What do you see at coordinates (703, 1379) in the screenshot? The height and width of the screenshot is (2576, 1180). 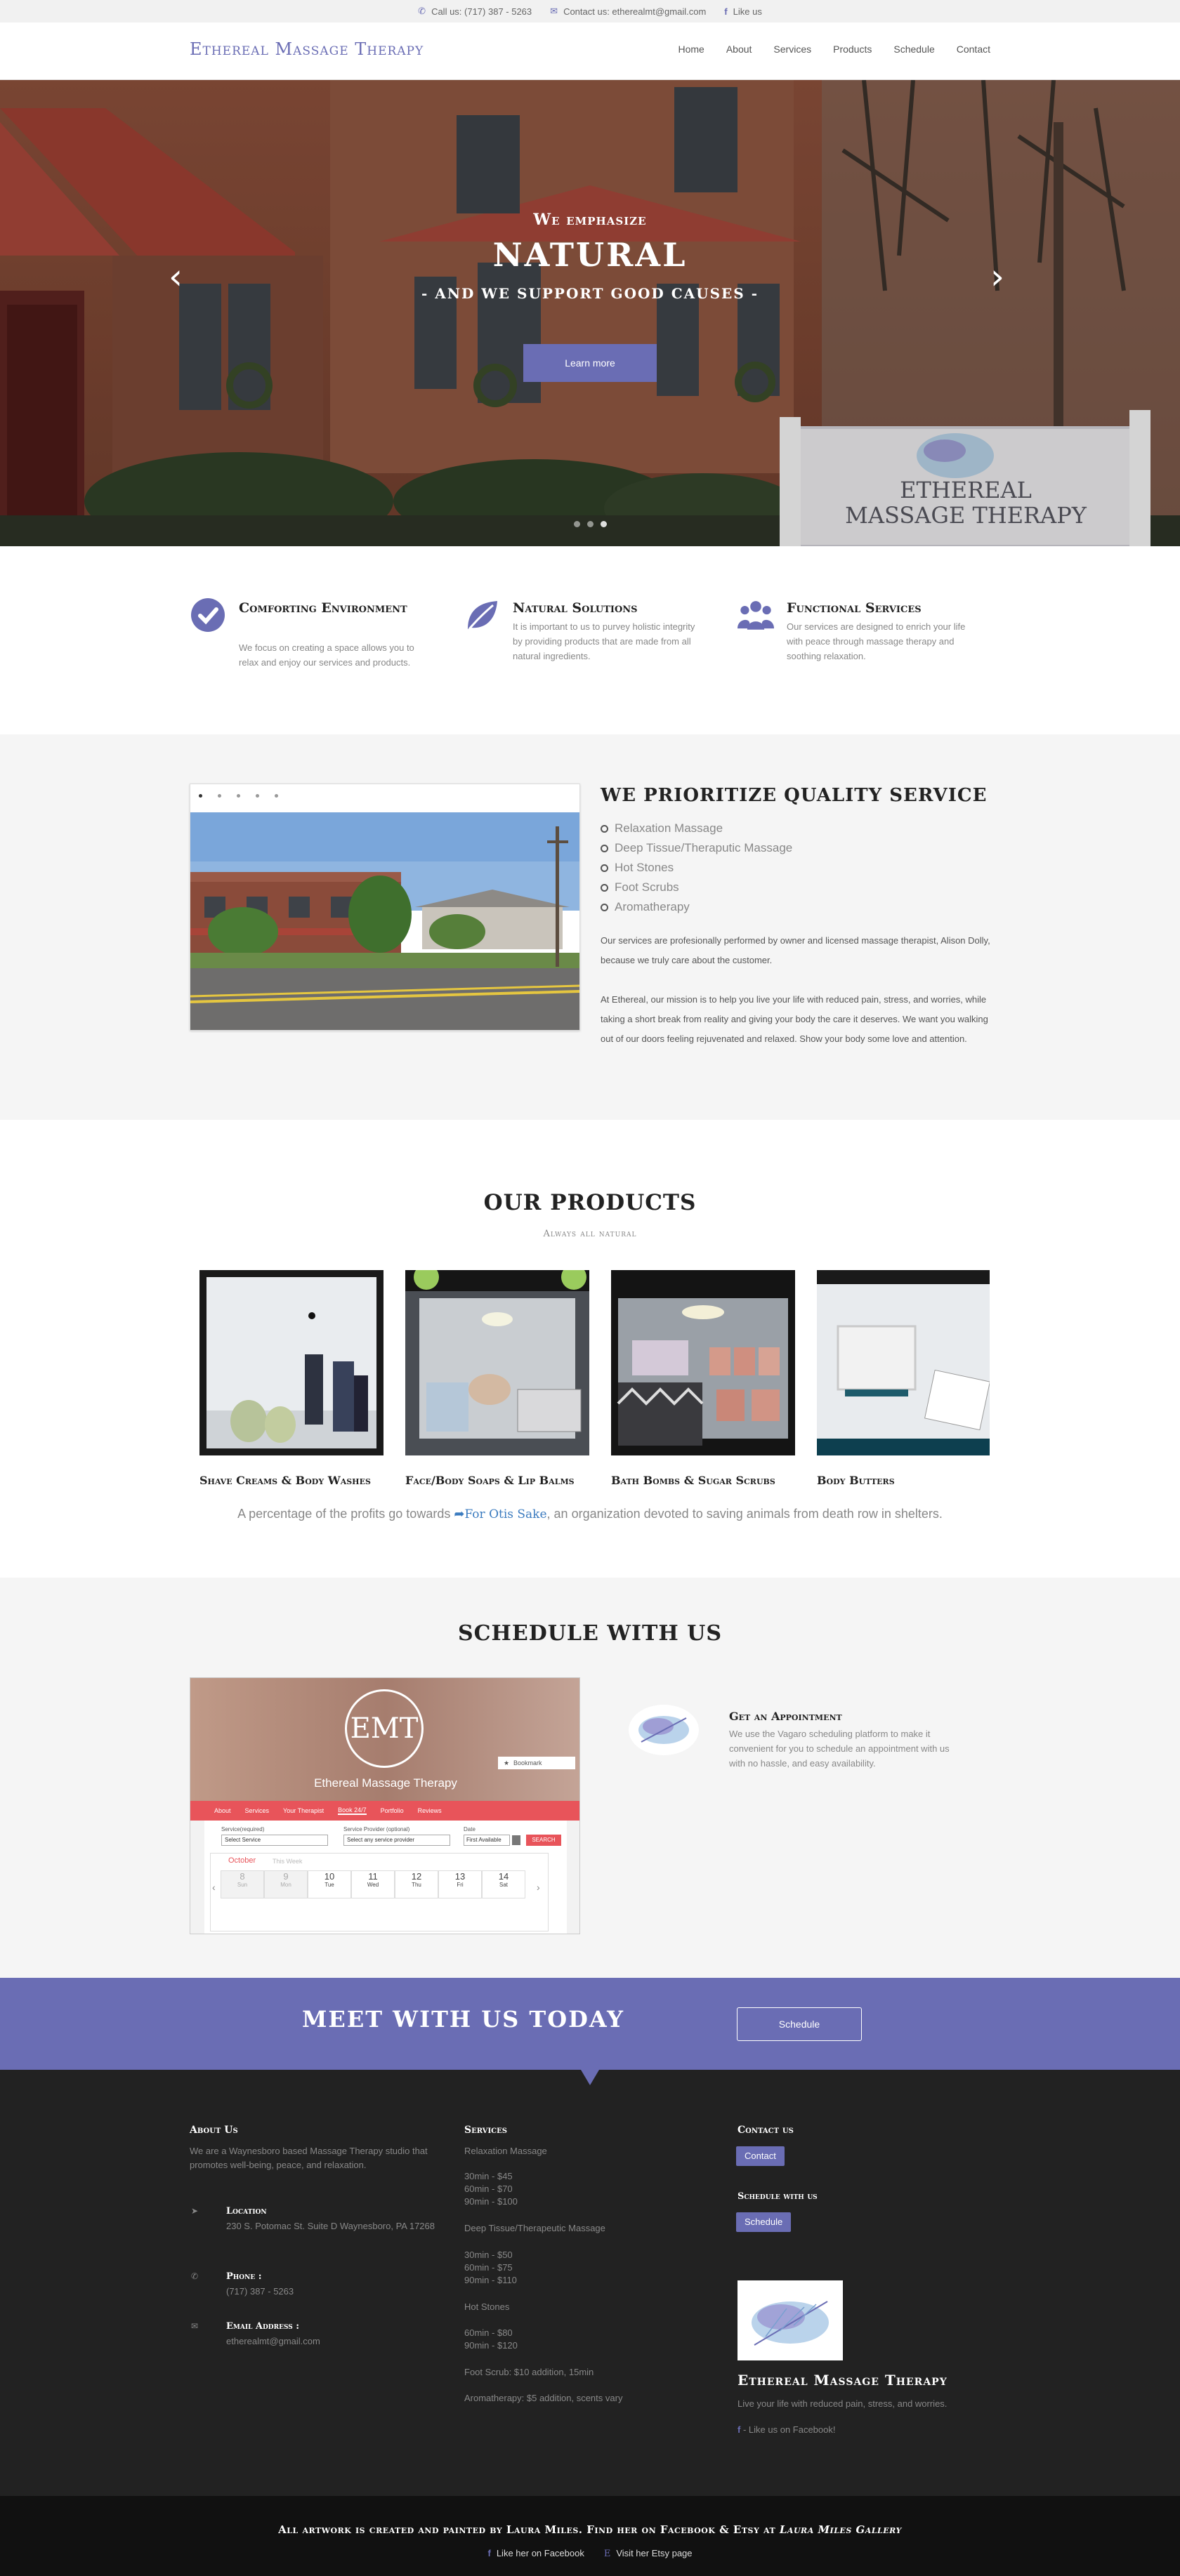 I see `product-card: Bath Bombs & Sugar Scrubs` at bounding box center [703, 1379].